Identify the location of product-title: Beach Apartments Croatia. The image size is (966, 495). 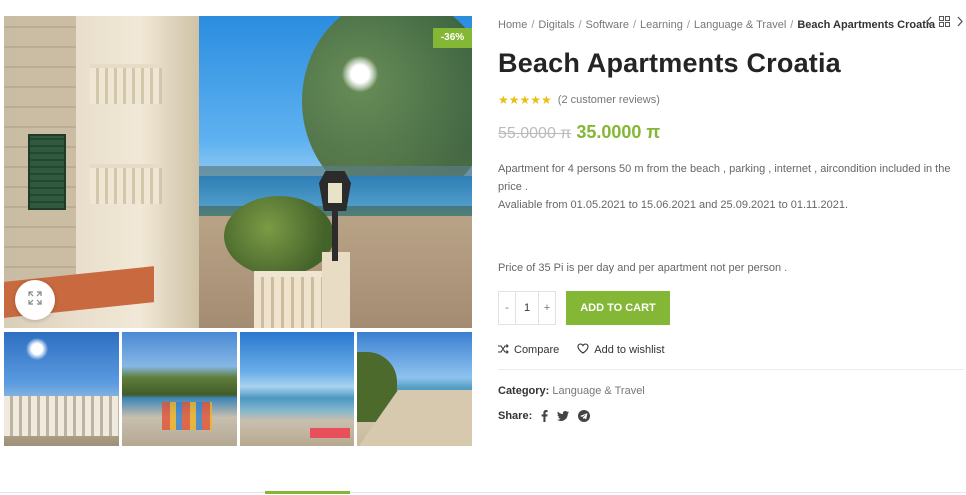
(669, 63).